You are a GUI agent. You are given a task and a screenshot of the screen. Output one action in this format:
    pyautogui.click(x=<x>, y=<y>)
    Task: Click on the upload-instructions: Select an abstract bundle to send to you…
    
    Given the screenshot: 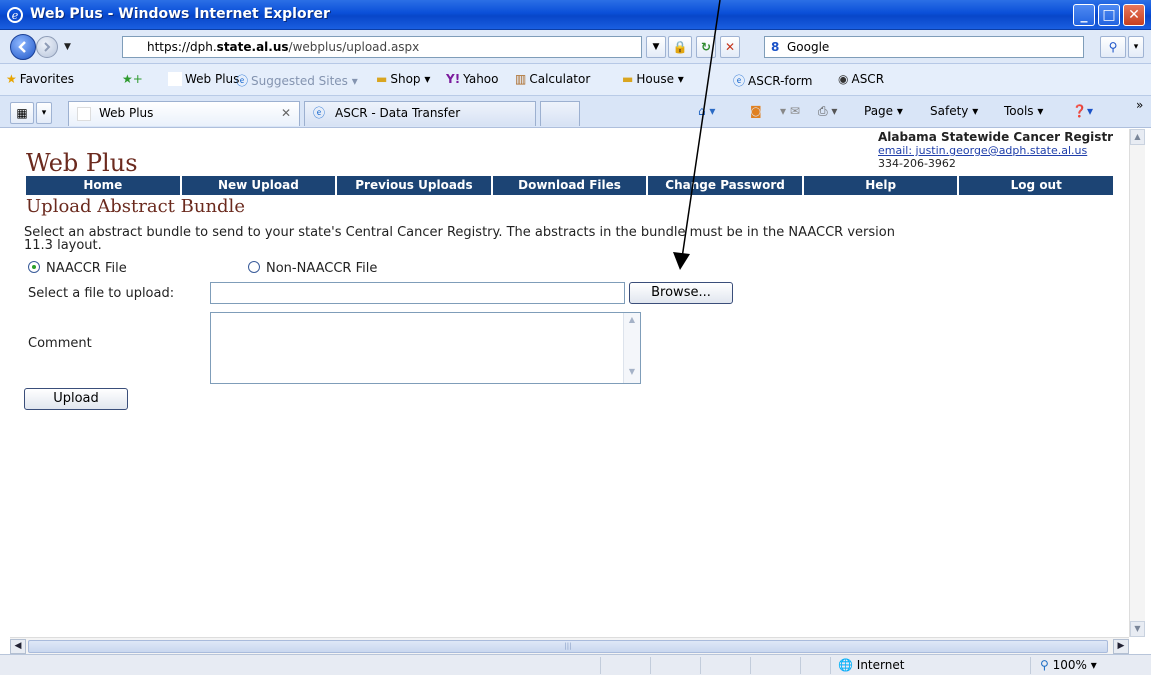 What is the action you would take?
    pyautogui.click(x=459, y=239)
    